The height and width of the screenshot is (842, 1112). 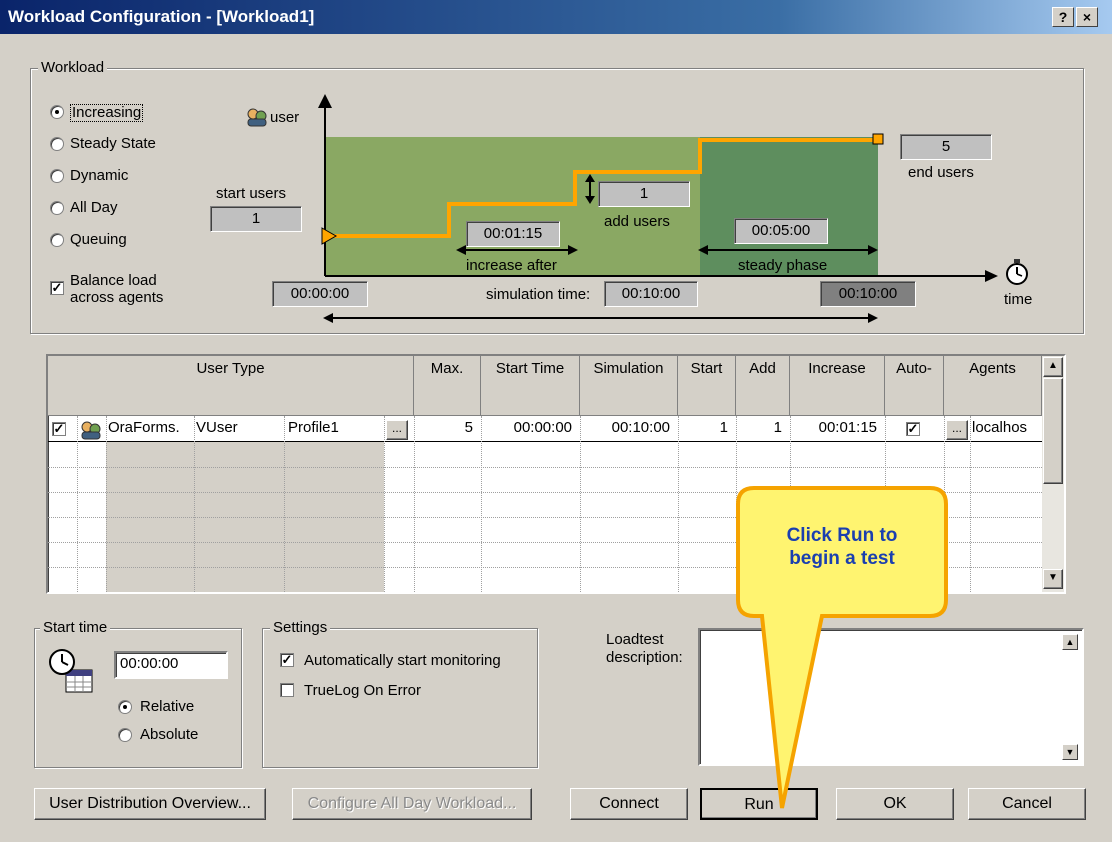 I want to click on increase-after-label: increase after, so click(x=511, y=265).